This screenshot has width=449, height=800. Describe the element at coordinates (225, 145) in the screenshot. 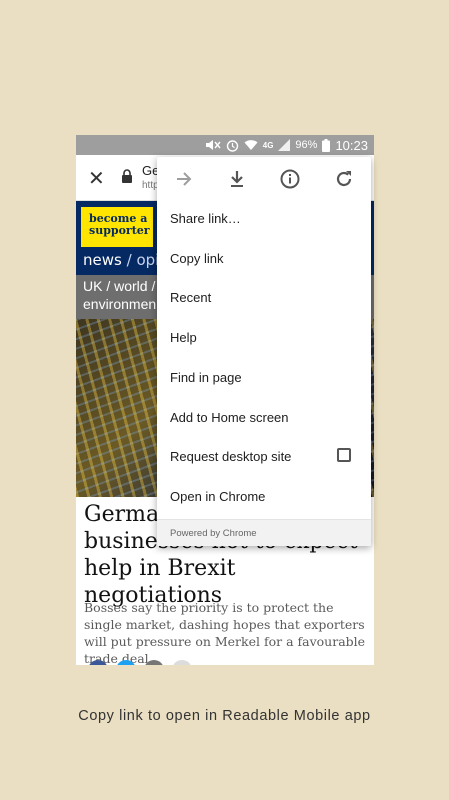

I see `status-bar: 4G 96% 10:23` at that location.